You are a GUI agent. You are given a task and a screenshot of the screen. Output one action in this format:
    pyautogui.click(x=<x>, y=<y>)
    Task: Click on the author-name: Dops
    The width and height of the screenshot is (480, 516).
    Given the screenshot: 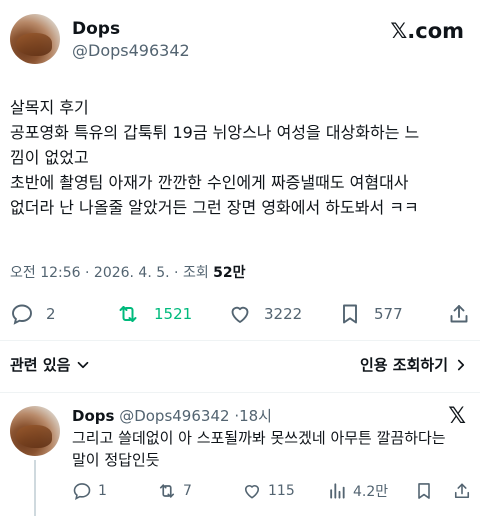 What is the action you would take?
    pyautogui.click(x=96, y=29)
    